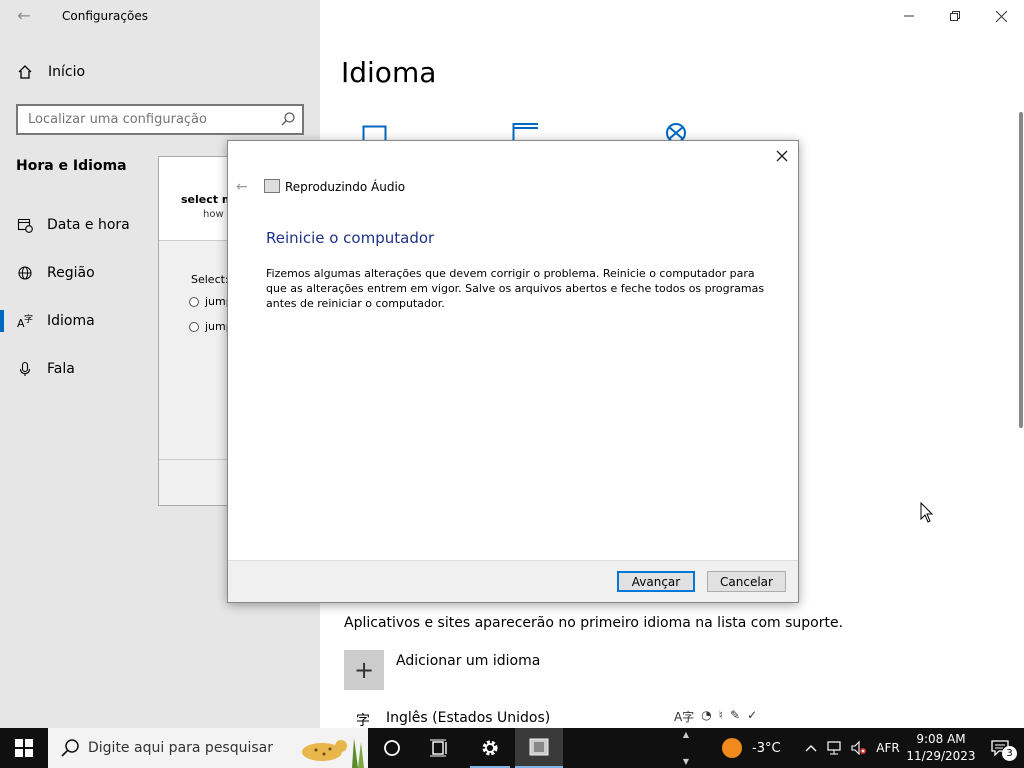 The width and height of the screenshot is (1024, 768). What do you see at coordinates (656, 581) in the screenshot?
I see `next-button: Avançar` at bounding box center [656, 581].